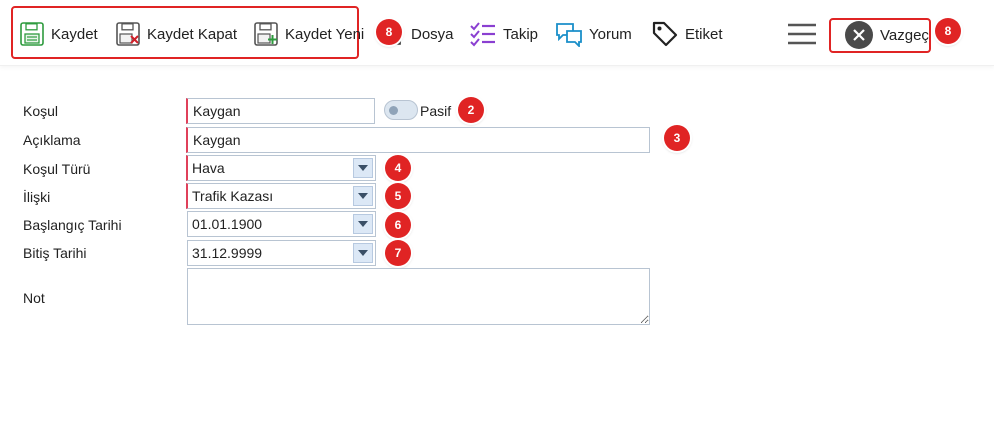 This screenshot has height=444, width=994. What do you see at coordinates (436, 111) in the screenshot?
I see `passive-label: Pasif` at bounding box center [436, 111].